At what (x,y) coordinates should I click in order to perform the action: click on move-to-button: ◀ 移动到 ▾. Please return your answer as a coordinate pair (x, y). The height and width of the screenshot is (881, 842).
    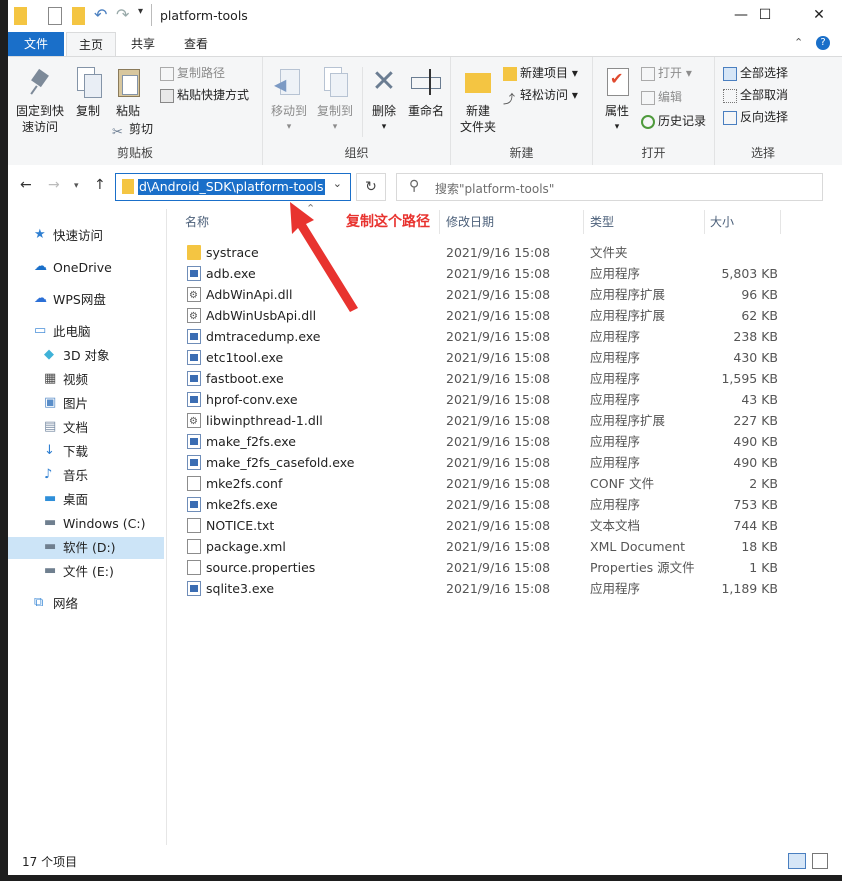
    Looking at the image, I should click on (289, 100).